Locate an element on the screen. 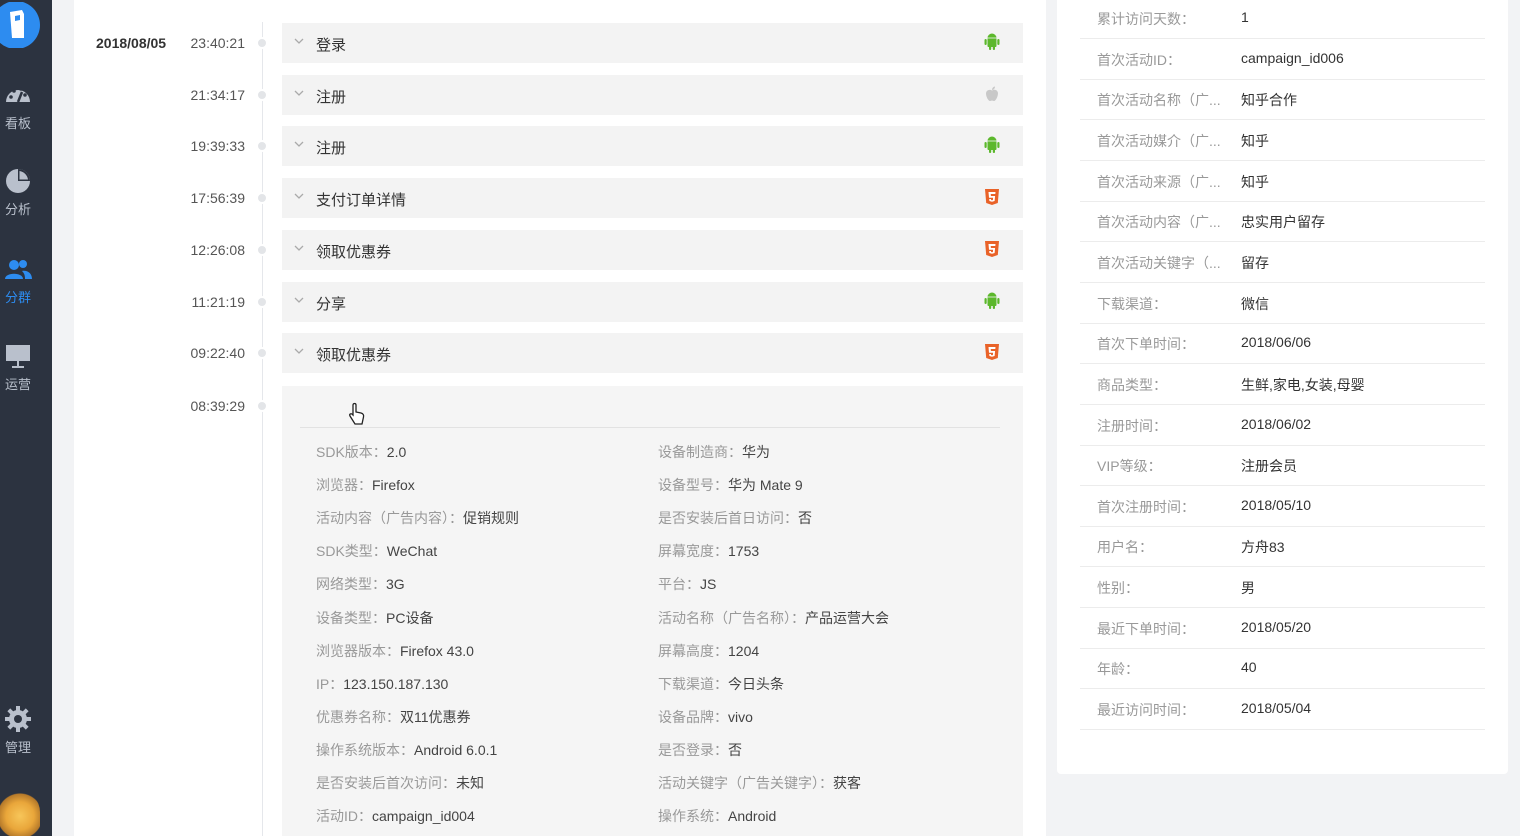 The image size is (1520, 836). event-name: 注册 is located at coordinates (331, 148).